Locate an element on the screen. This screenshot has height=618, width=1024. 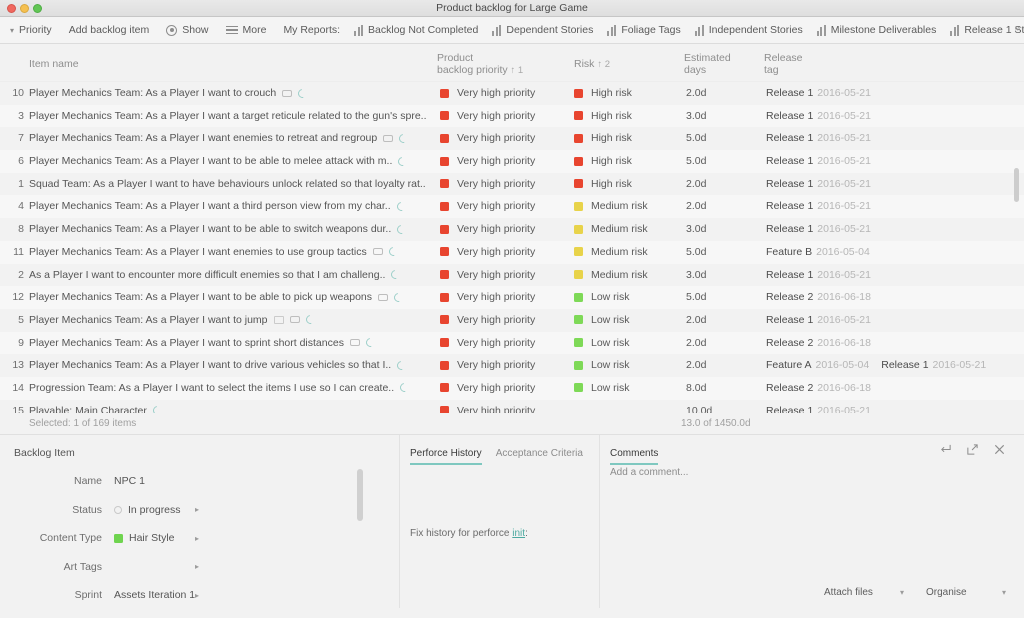
report-chip-release-1-status: Release 1 Status is located at coordinates (987, 30).